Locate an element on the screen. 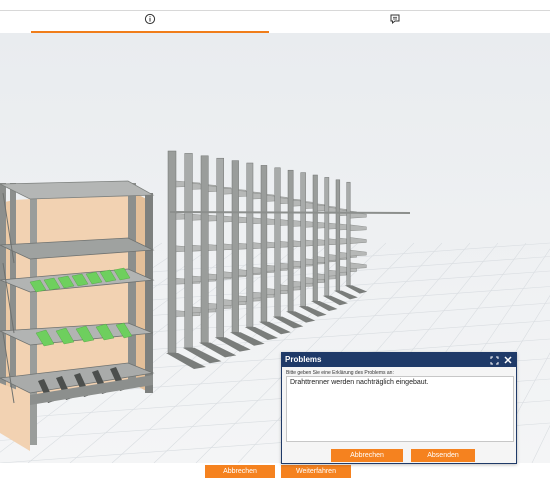  continue-button: Weiterfahren is located at coordinates (316, 471).